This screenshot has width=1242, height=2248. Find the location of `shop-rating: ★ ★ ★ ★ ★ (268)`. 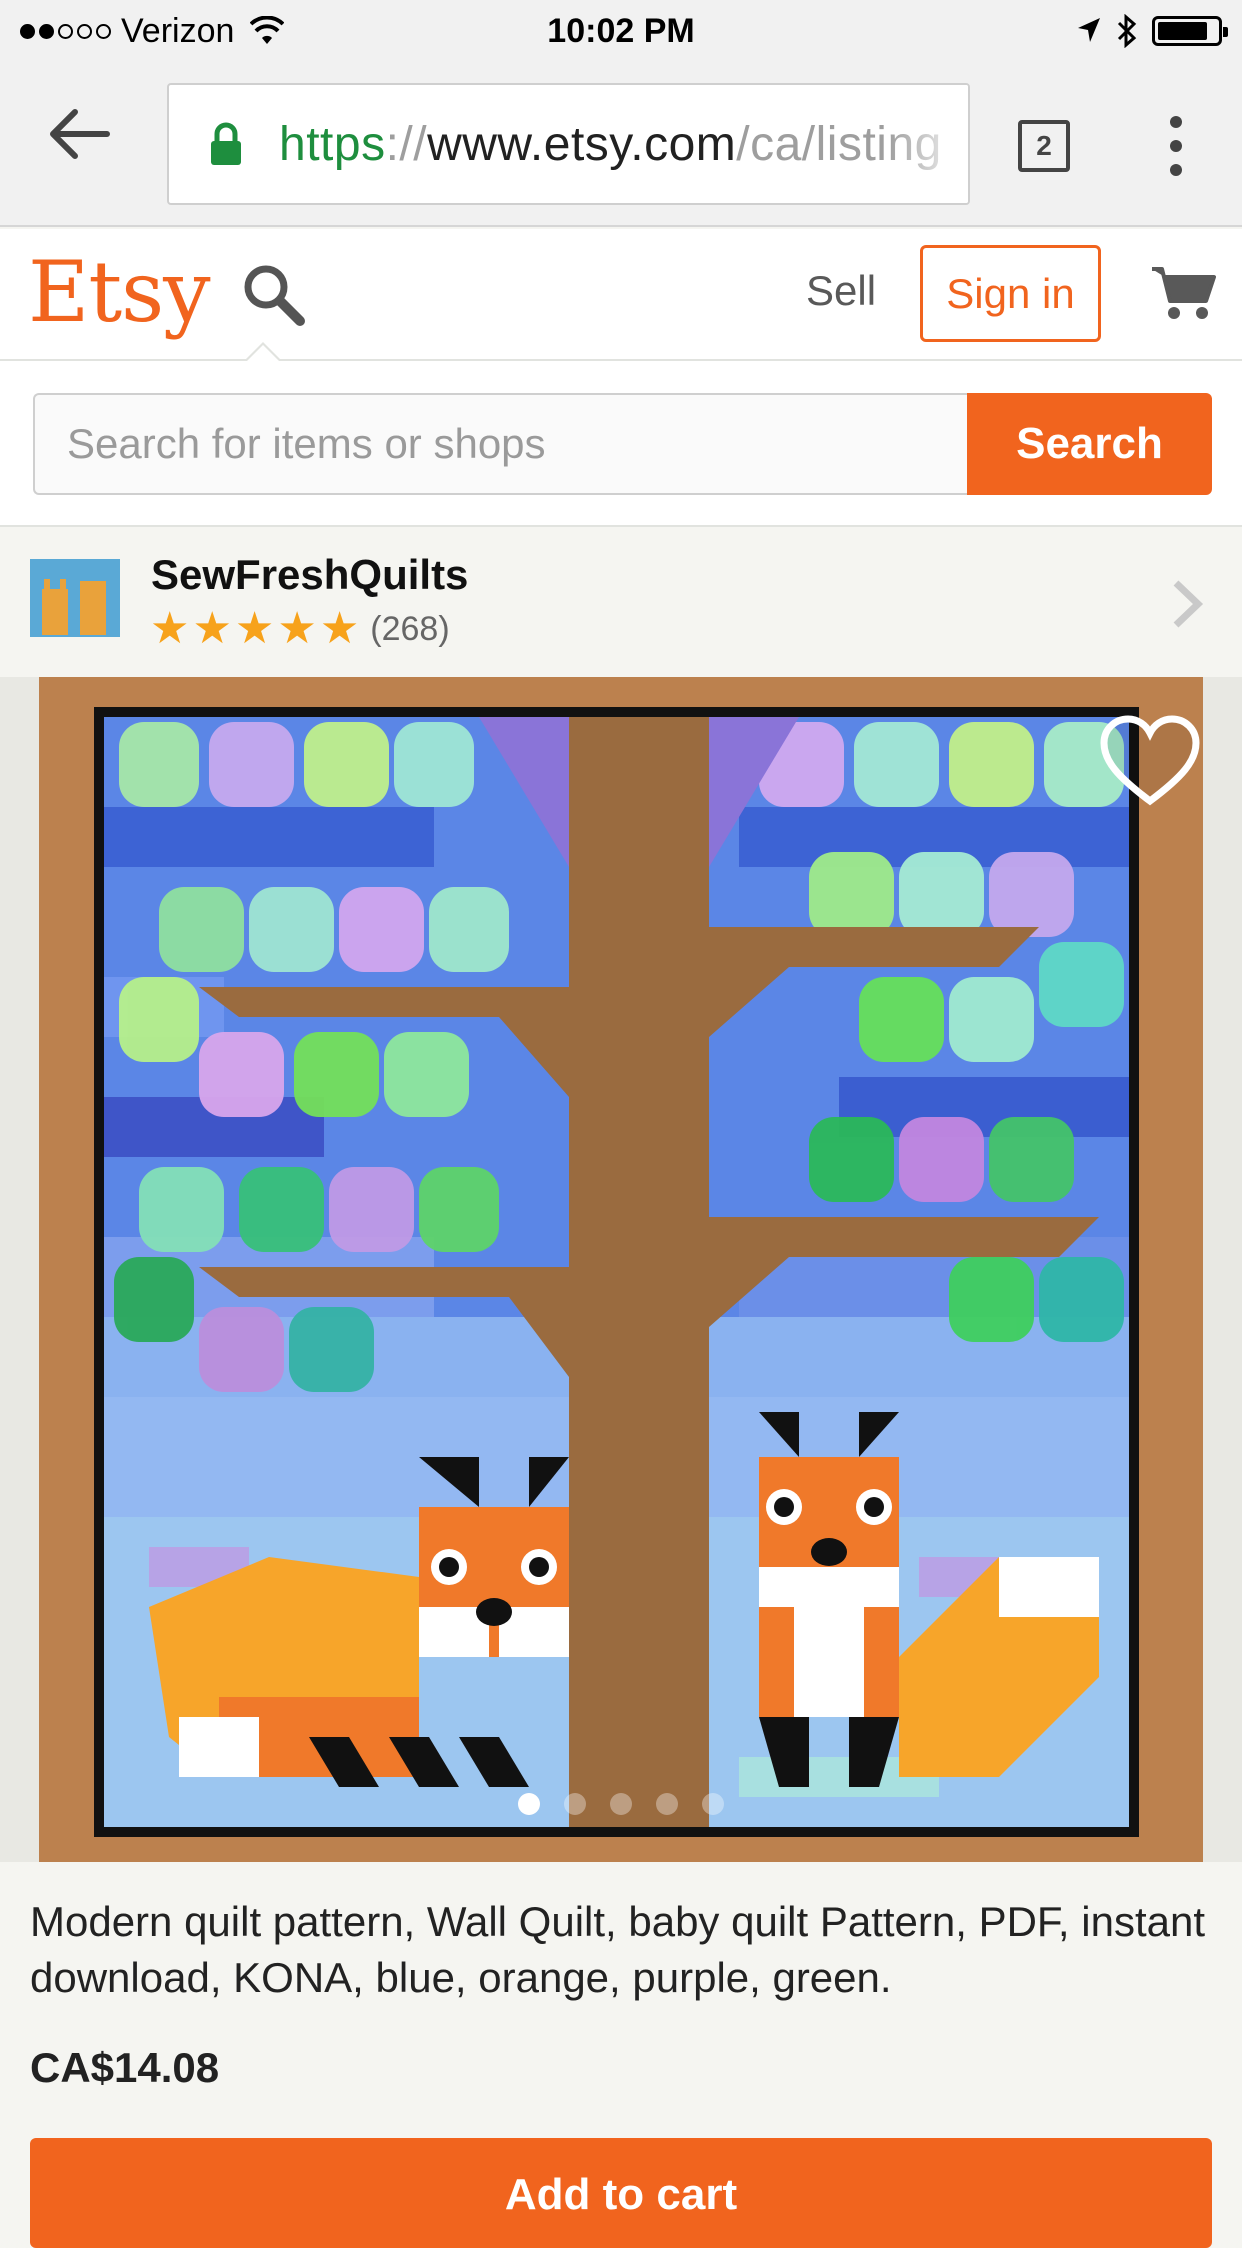

shop-rating: ★ ★ ★ ★ ★ (268) is located at coordinates (300, 629).